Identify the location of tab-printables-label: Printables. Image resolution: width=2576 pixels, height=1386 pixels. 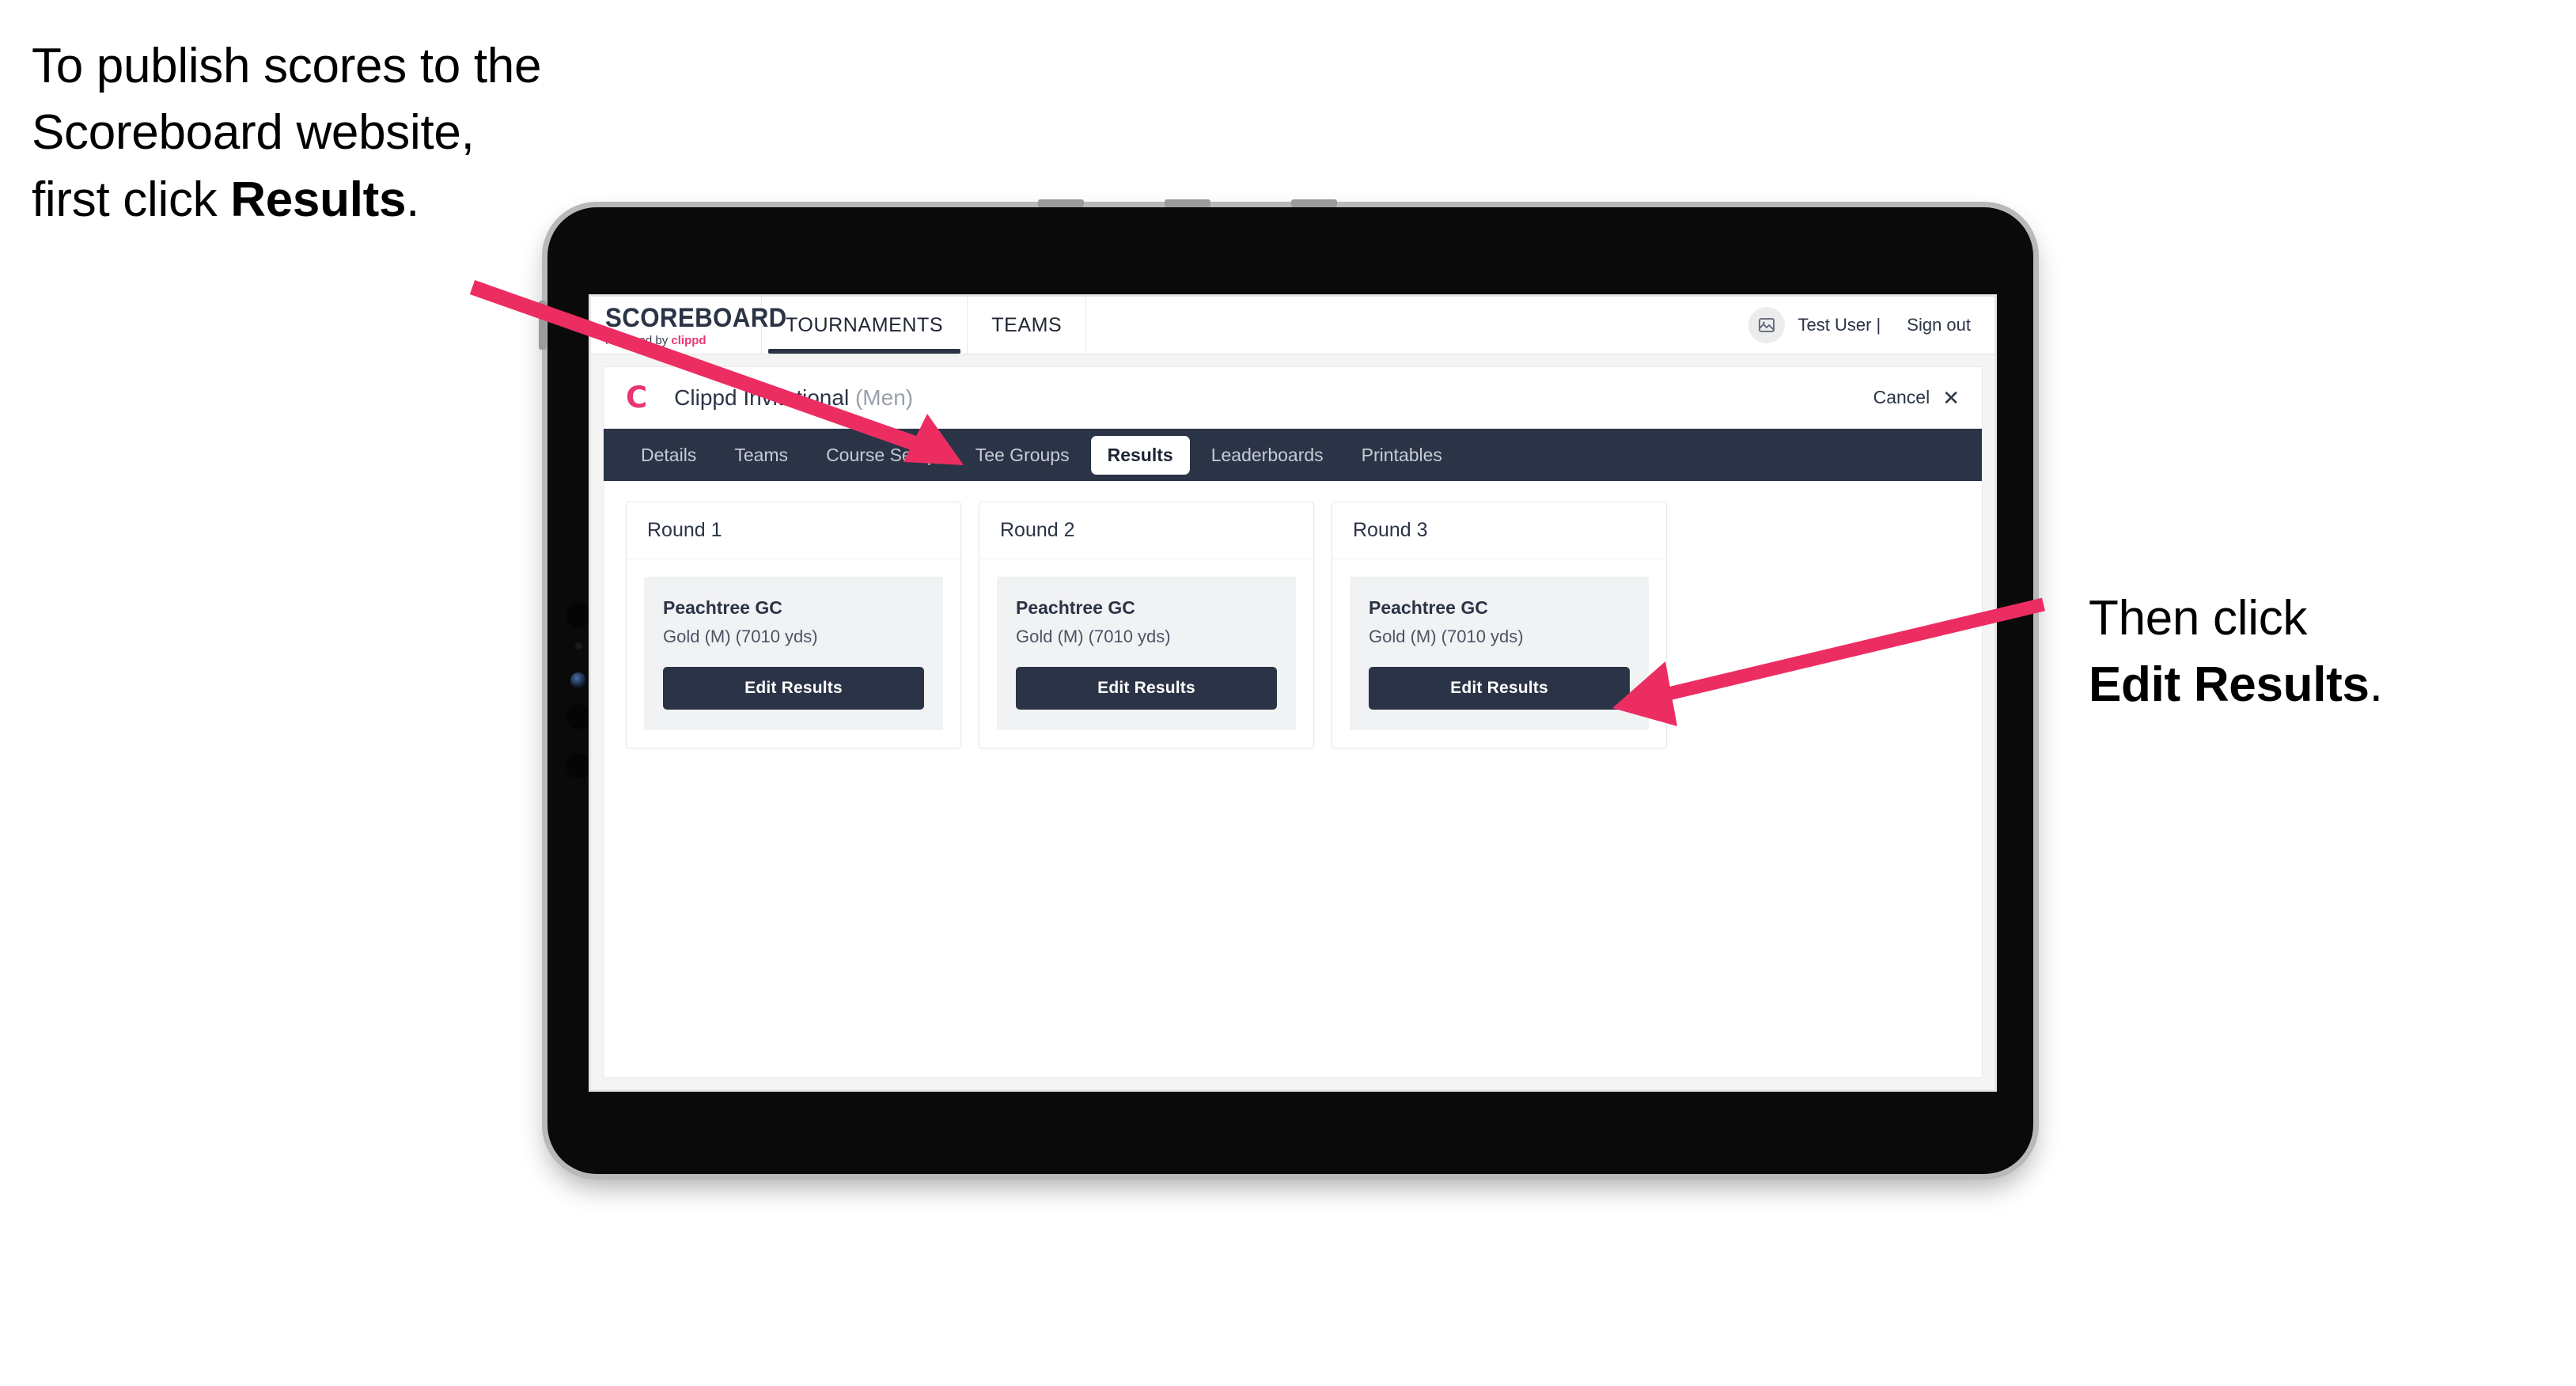
(1401, 455).